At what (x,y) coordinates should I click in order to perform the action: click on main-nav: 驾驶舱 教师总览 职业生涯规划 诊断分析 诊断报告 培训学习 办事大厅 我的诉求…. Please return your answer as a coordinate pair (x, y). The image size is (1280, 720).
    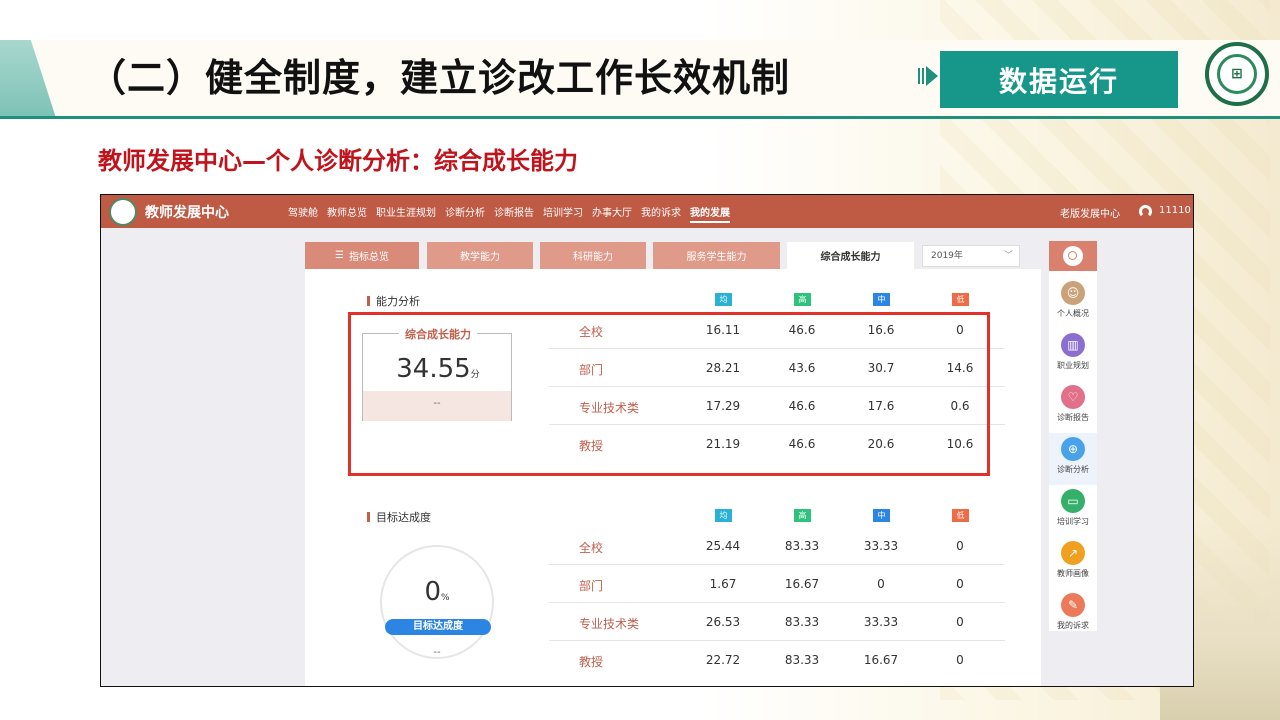
    Looking at the image, I should click on (513, 213).